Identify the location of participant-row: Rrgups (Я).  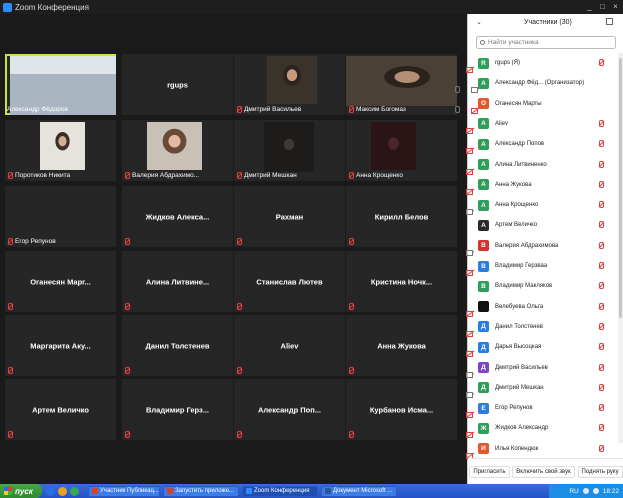
(542, 63).